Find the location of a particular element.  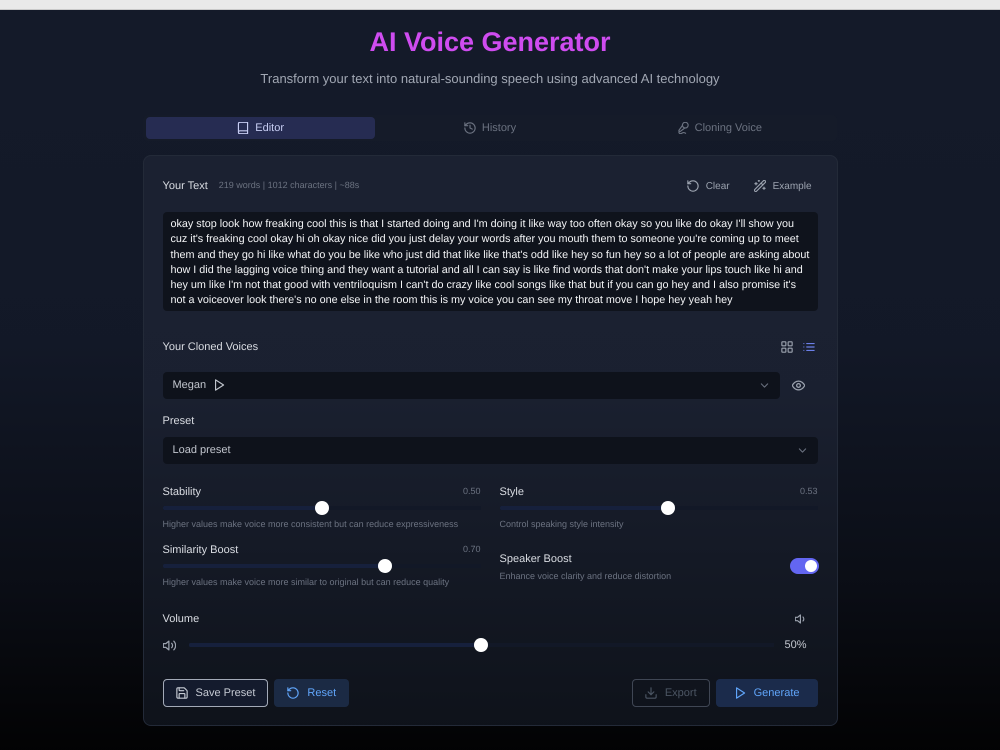

section-label: Your Text is located at coordinates (185, 186).